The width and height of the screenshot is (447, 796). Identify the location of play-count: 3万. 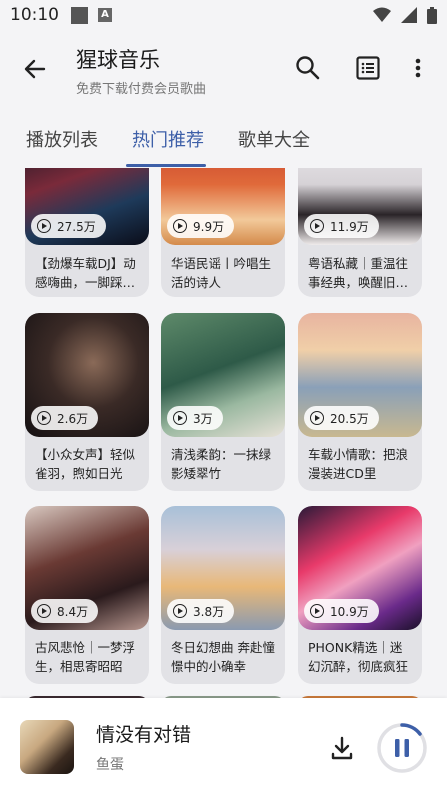
(203, 418).